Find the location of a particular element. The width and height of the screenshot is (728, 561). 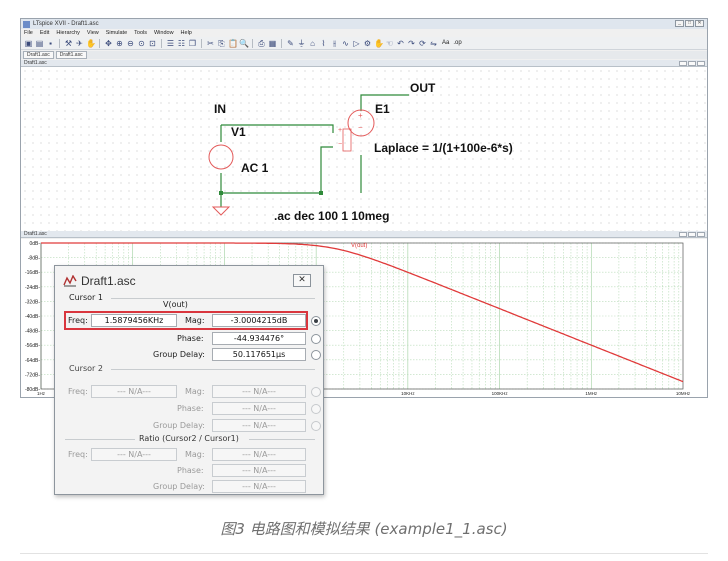

run-icon: ✈ is located at coordinates (79, 43).